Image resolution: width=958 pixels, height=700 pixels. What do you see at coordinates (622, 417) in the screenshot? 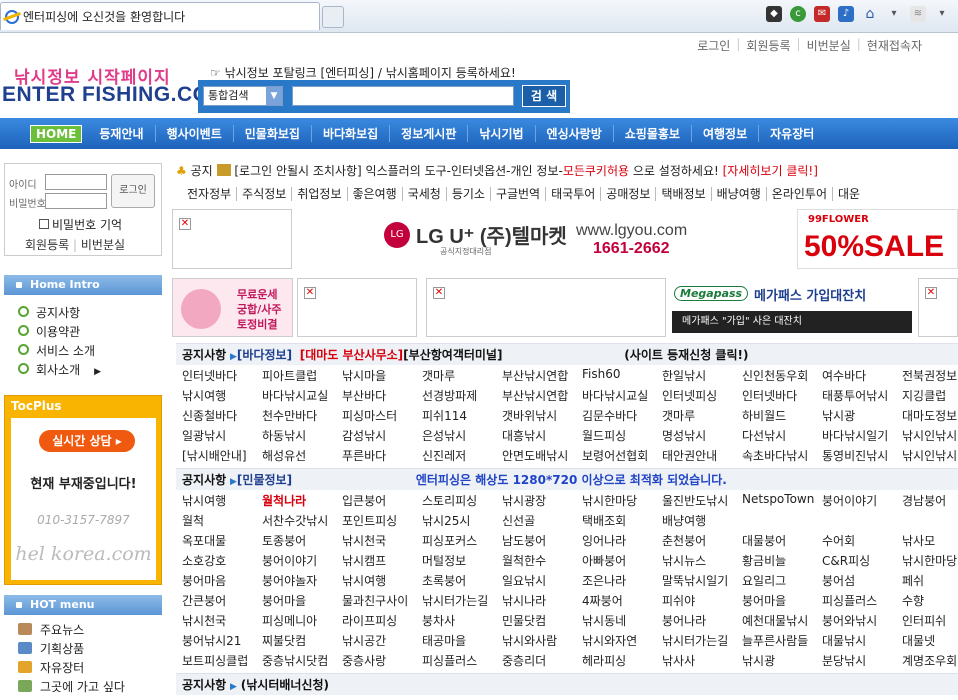
I see `site-link: 김문수바다` at bounding box center [622, 417].